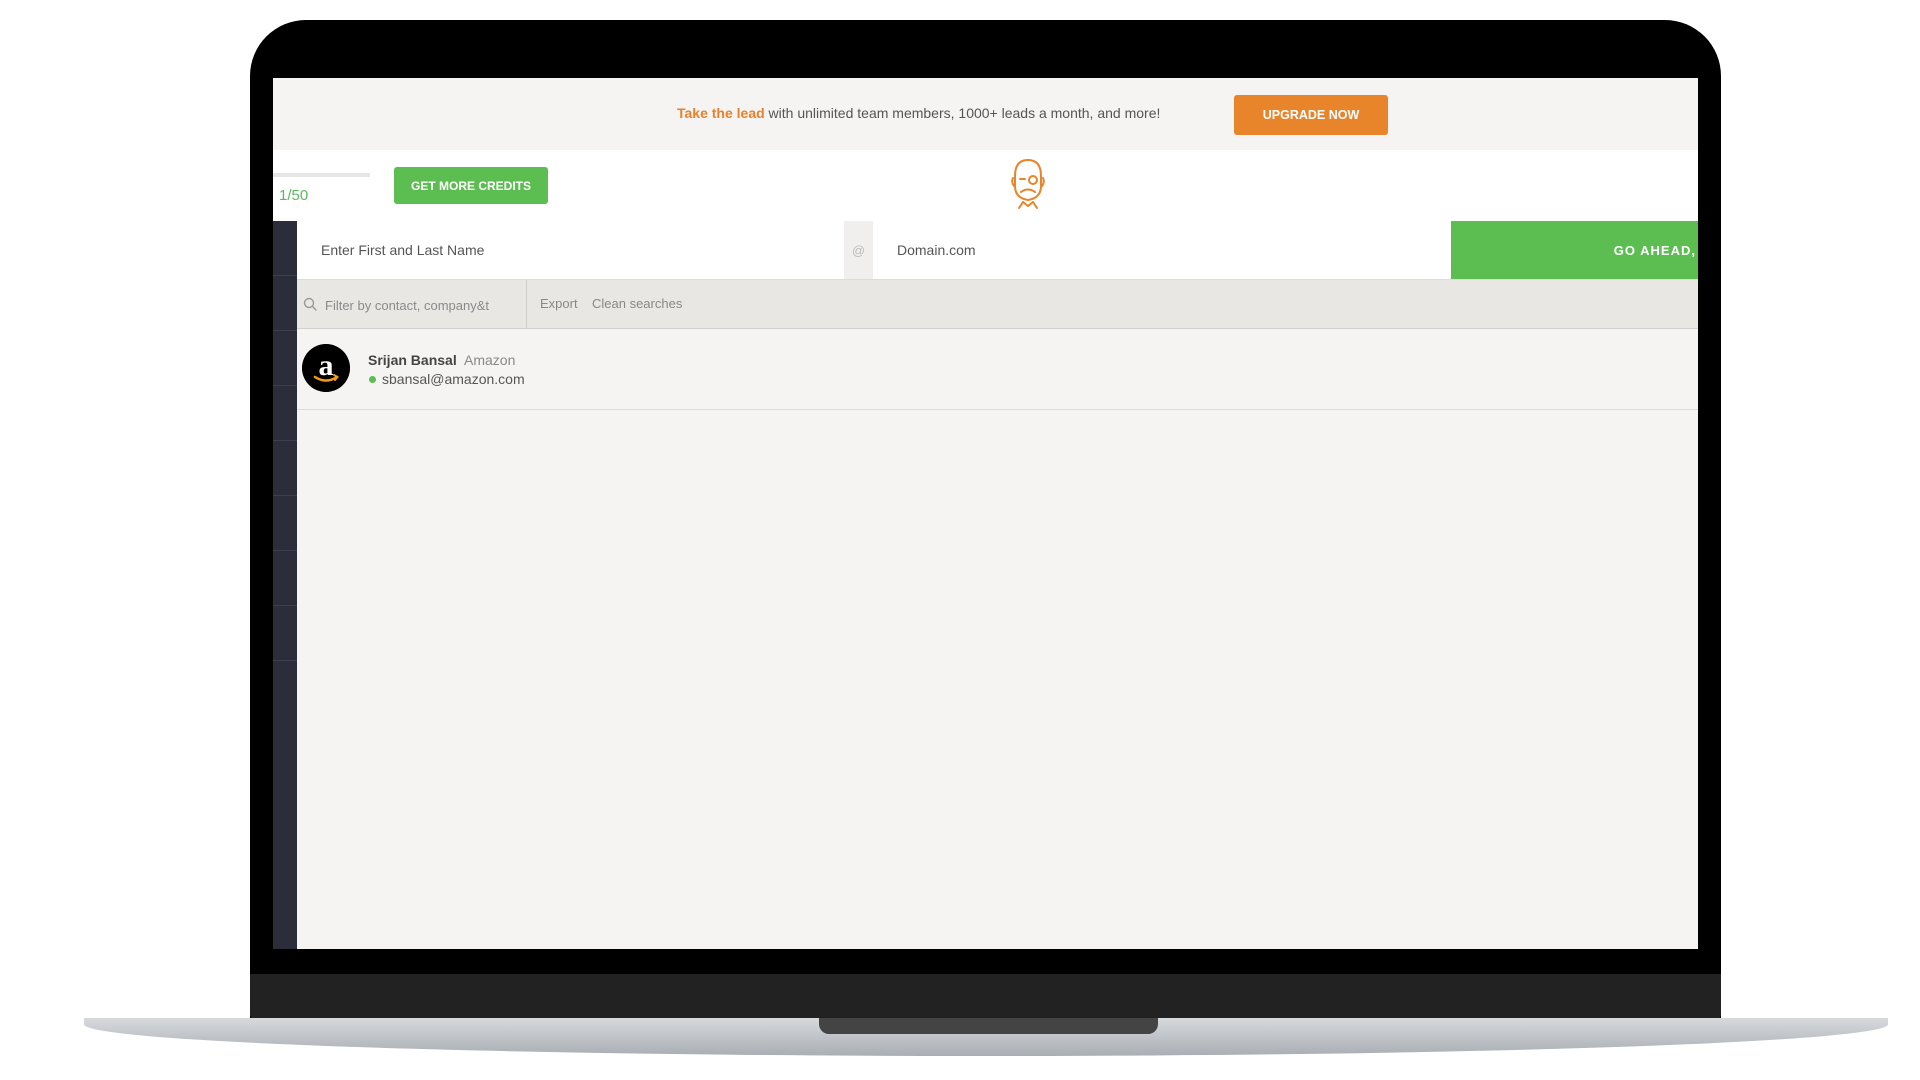 This screenshot has height=1080, width=1920. I want to click on svg-text: a, so click(326, 365).